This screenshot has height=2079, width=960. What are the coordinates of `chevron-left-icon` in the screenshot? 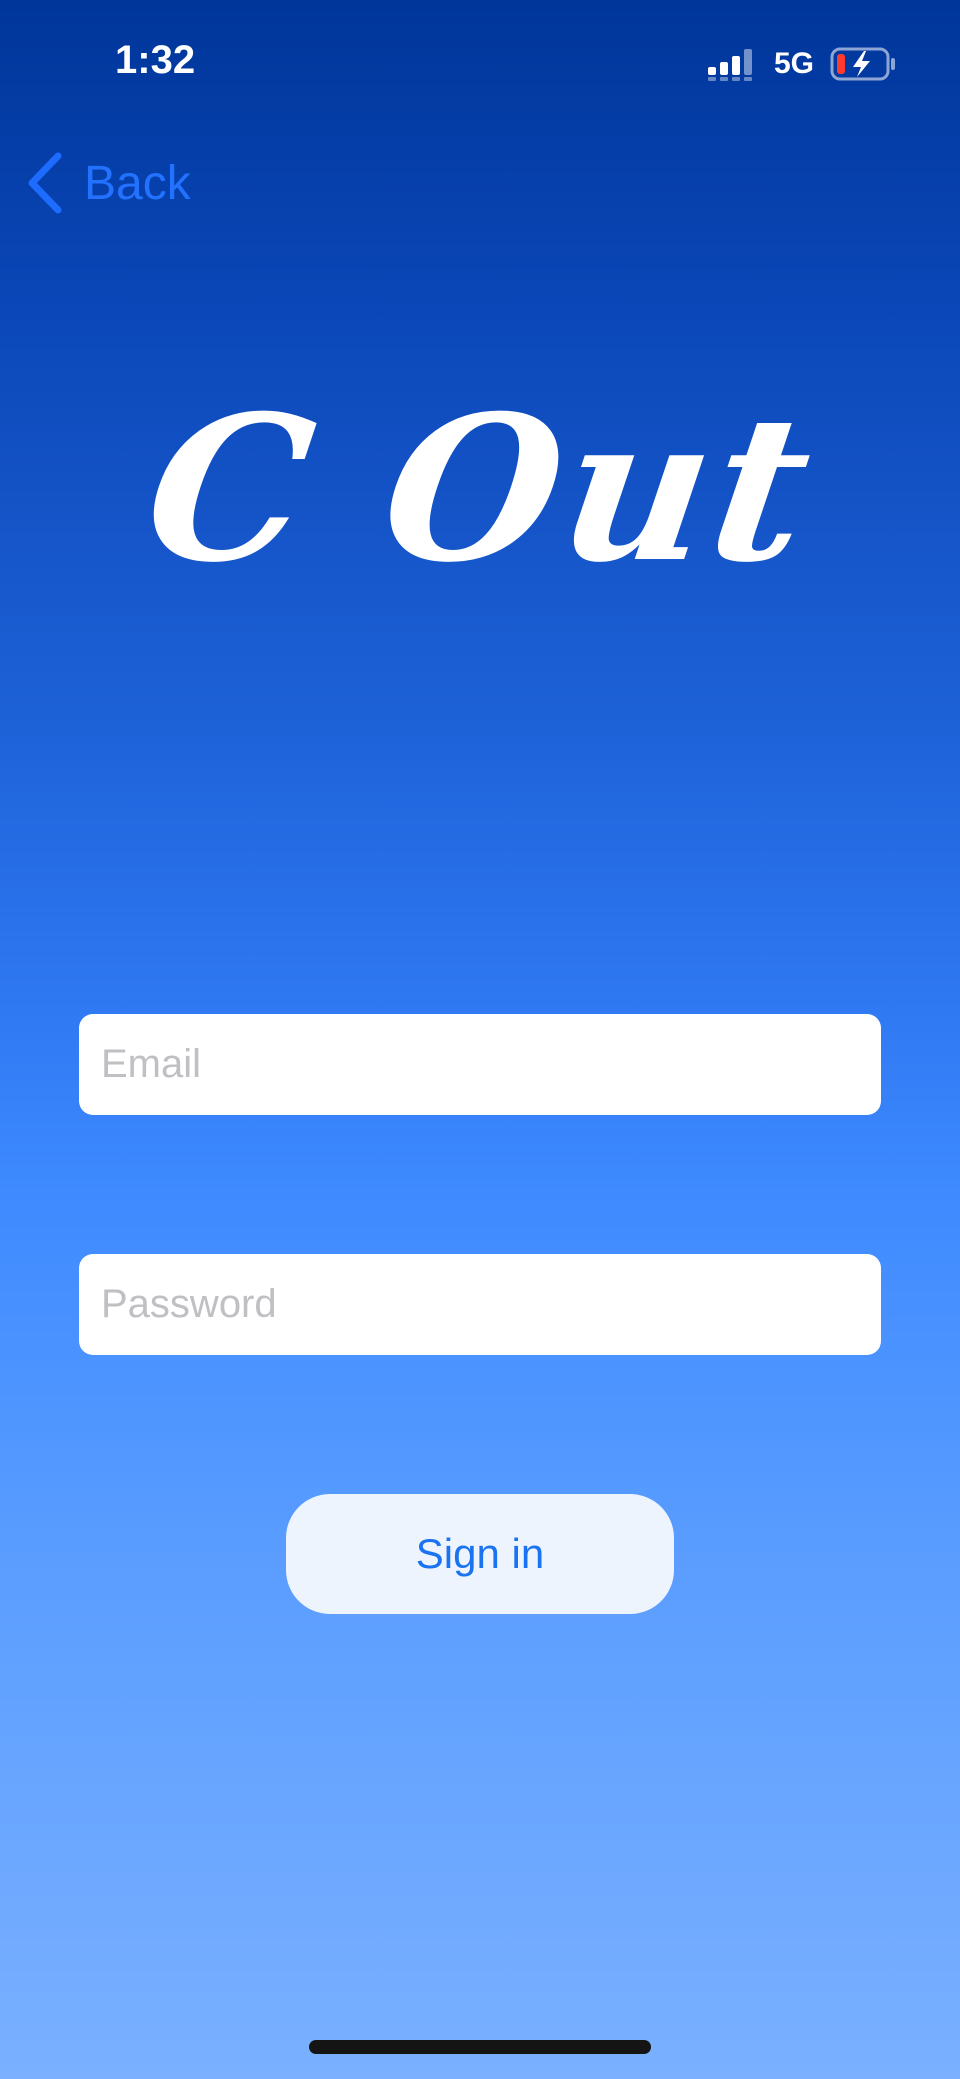 It's located at (45, 183).